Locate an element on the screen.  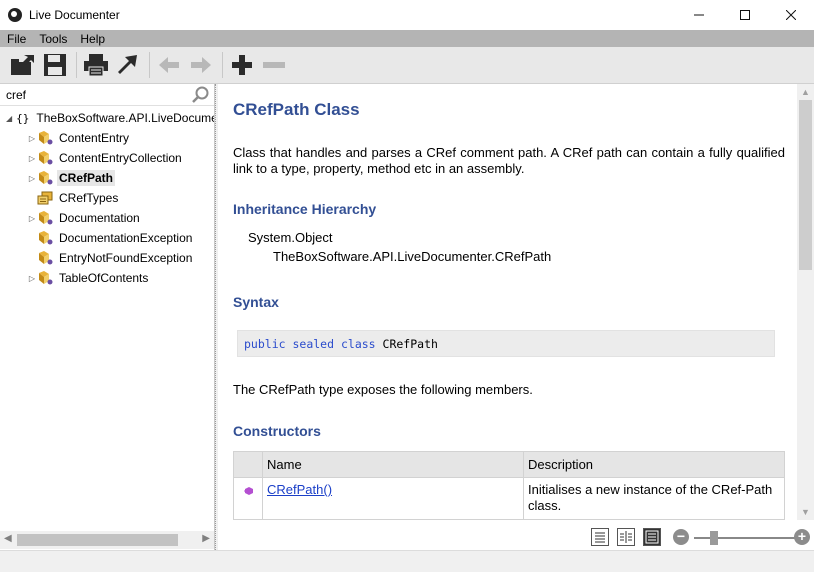
code-keyword: class is located at coordinates (358, 343).